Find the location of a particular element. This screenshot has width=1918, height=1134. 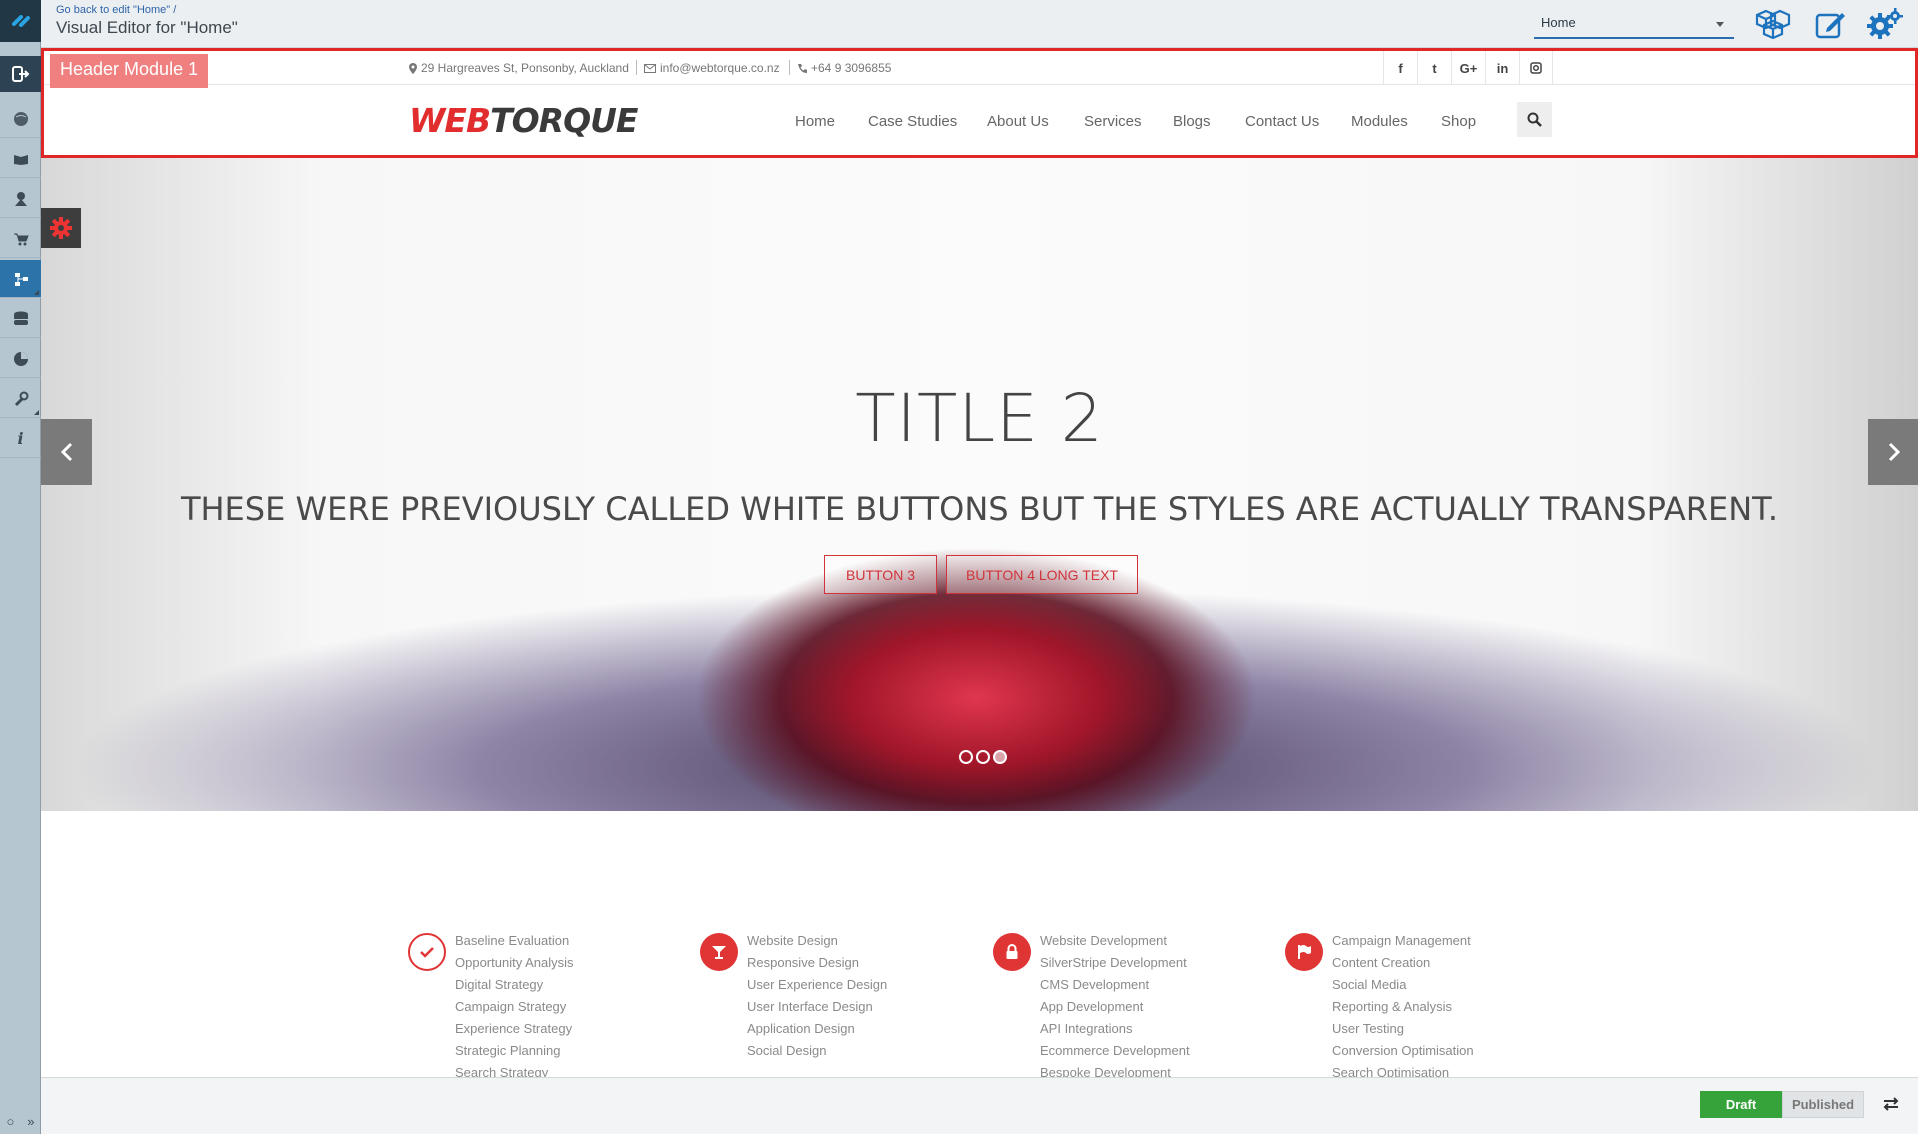

list-item: Reporting & Analysis is located at coordinates (1403, 1007).